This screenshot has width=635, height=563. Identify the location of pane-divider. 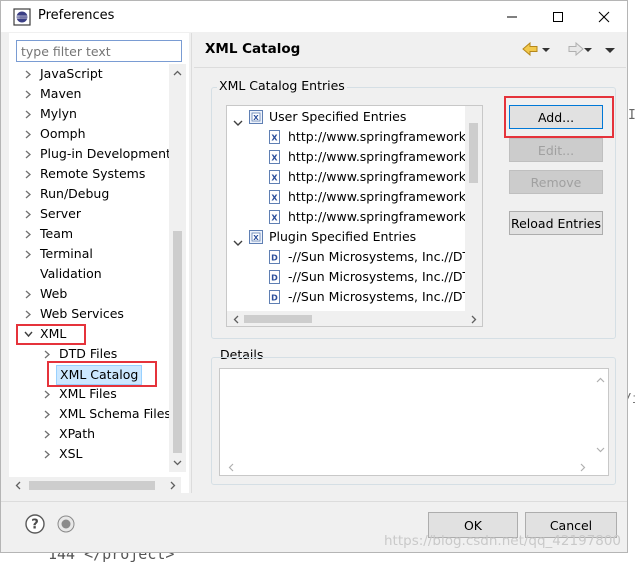
(191, 263).